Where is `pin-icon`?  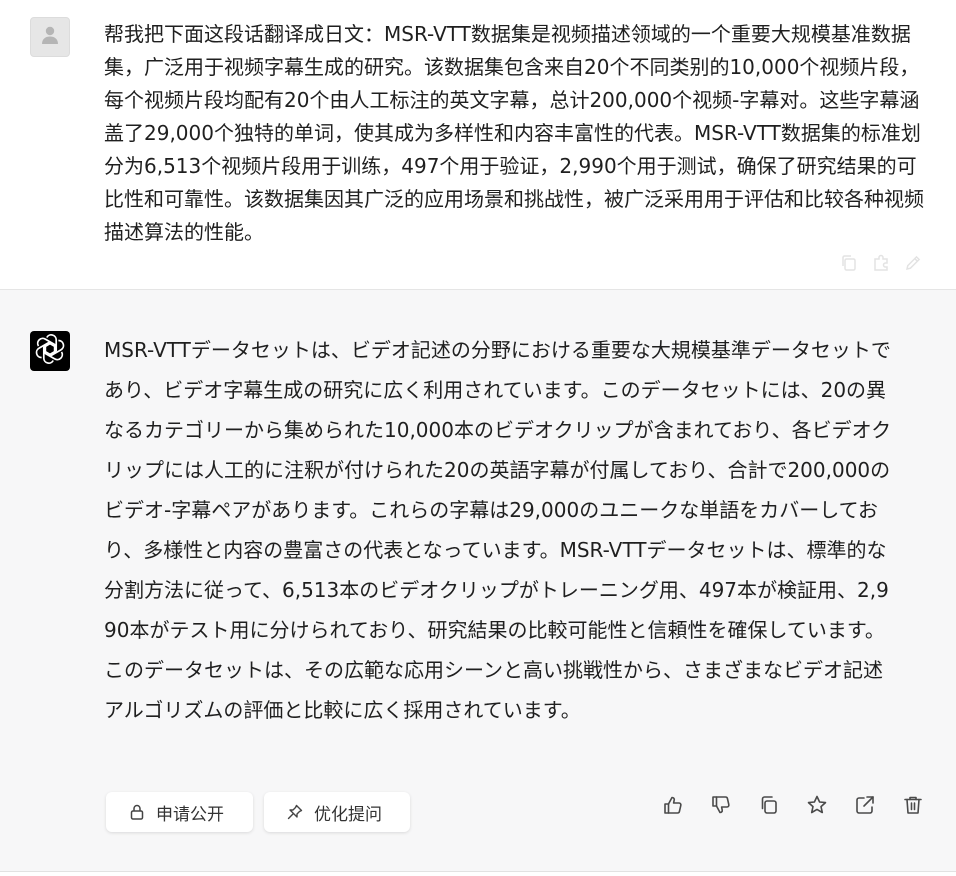 pin-icon is located at coordinates (295, 812).